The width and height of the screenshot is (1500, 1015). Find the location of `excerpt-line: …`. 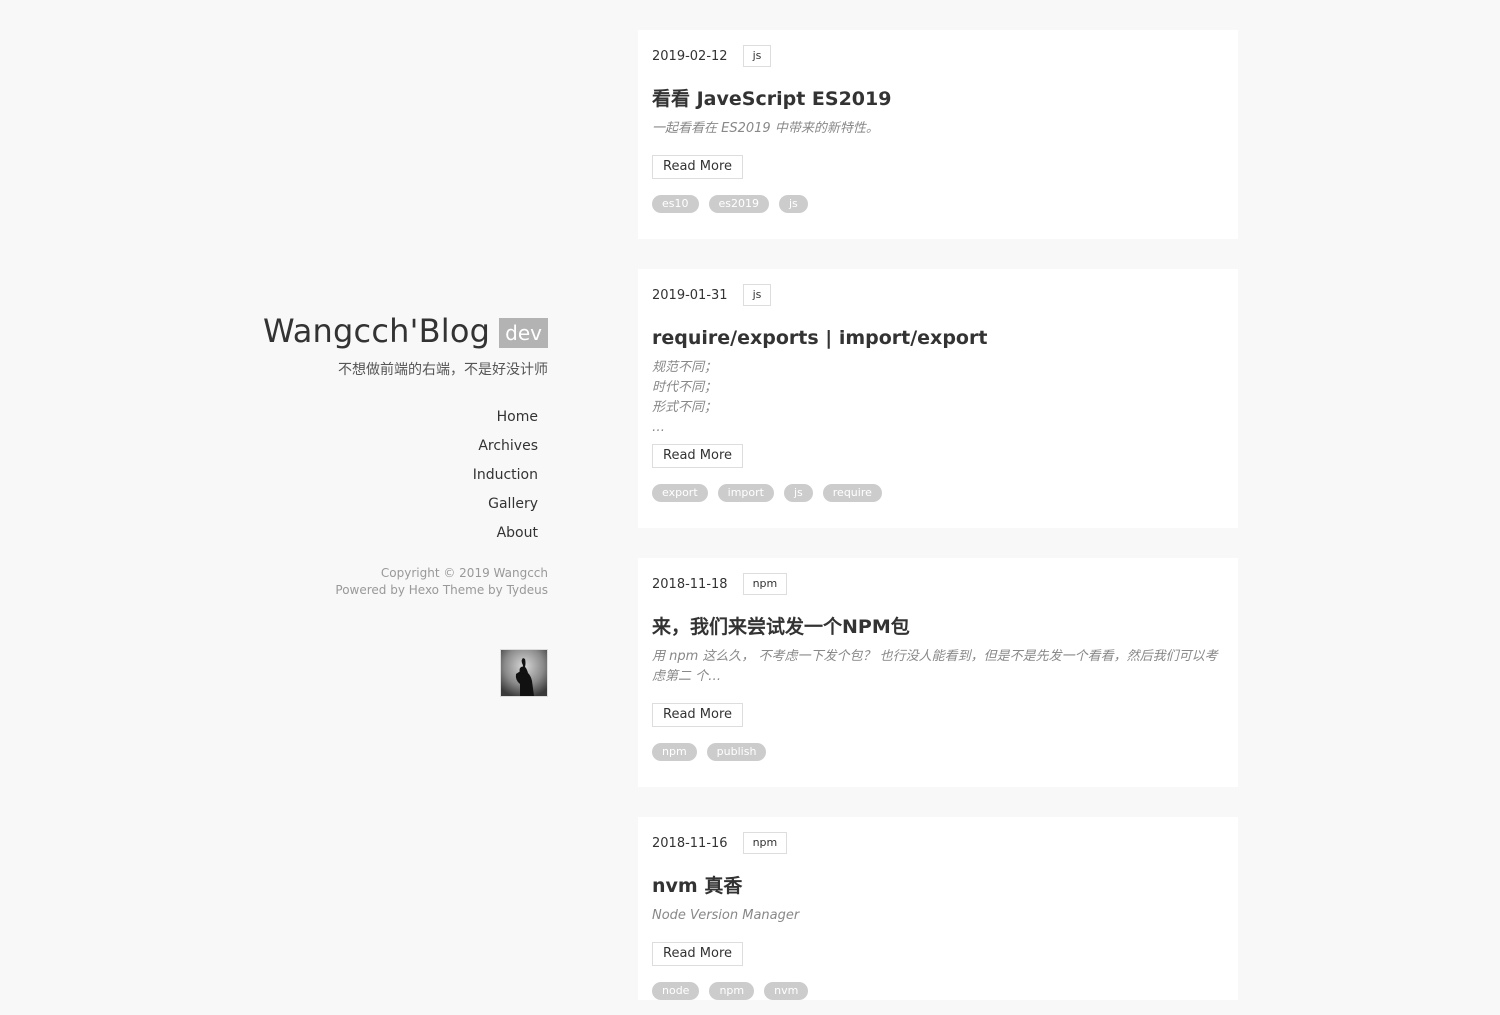

excerpt-line: … is located at coordinates (658, 427).